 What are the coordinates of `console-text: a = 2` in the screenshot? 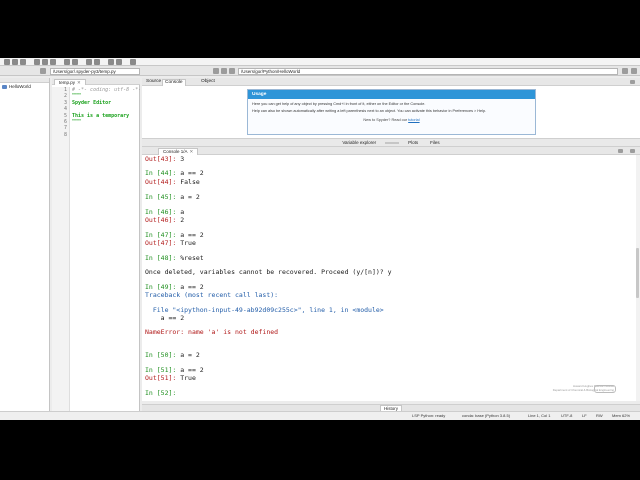 It's located at (188, 197).